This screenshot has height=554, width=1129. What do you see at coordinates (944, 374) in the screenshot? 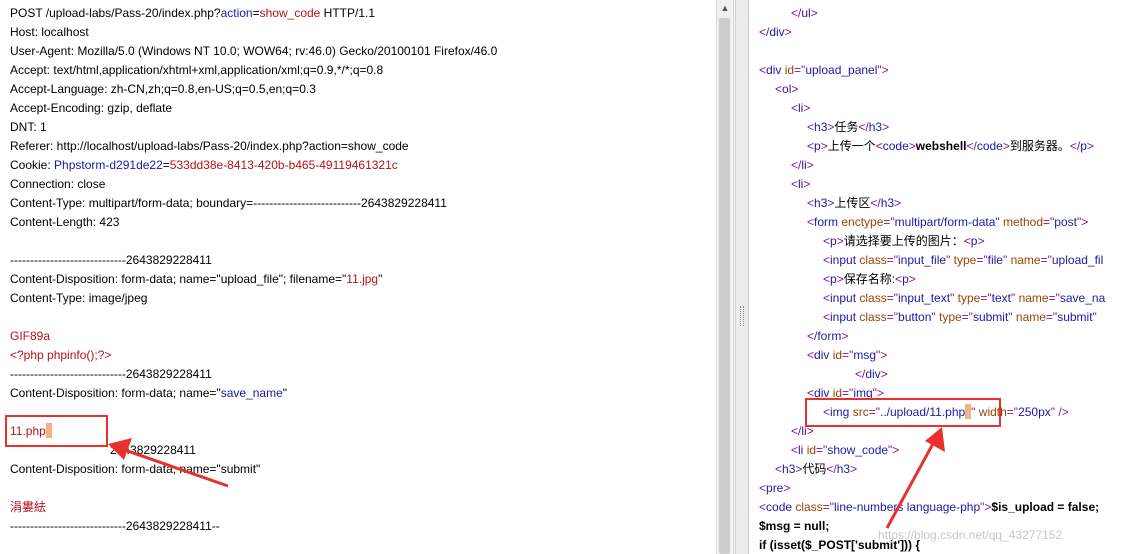
I see `response-line: </div>` at bounding box center [944, 374].